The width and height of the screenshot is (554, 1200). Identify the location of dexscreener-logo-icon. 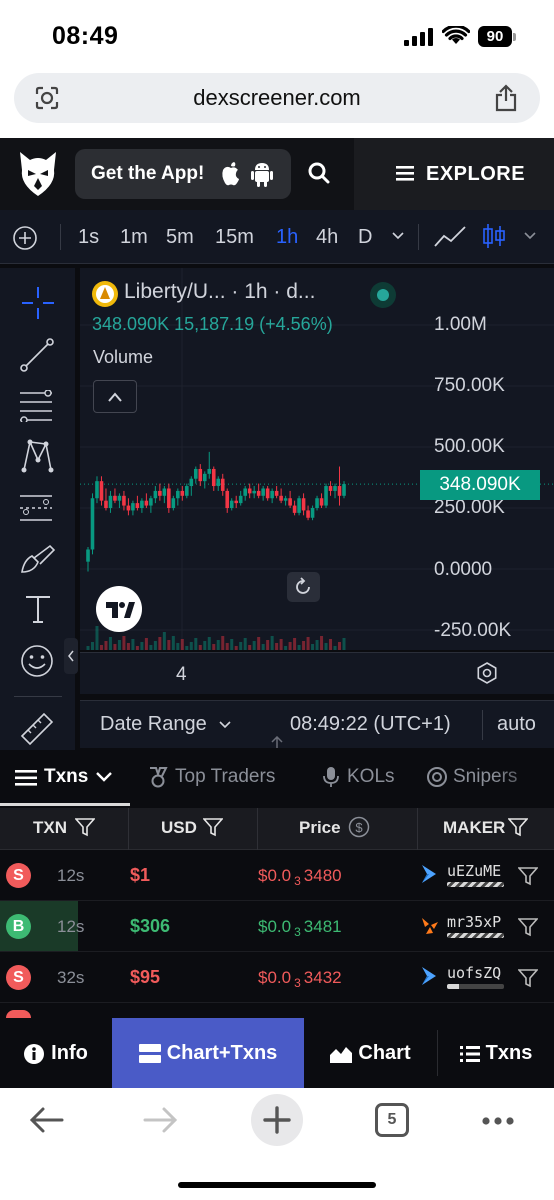
(38, 174).